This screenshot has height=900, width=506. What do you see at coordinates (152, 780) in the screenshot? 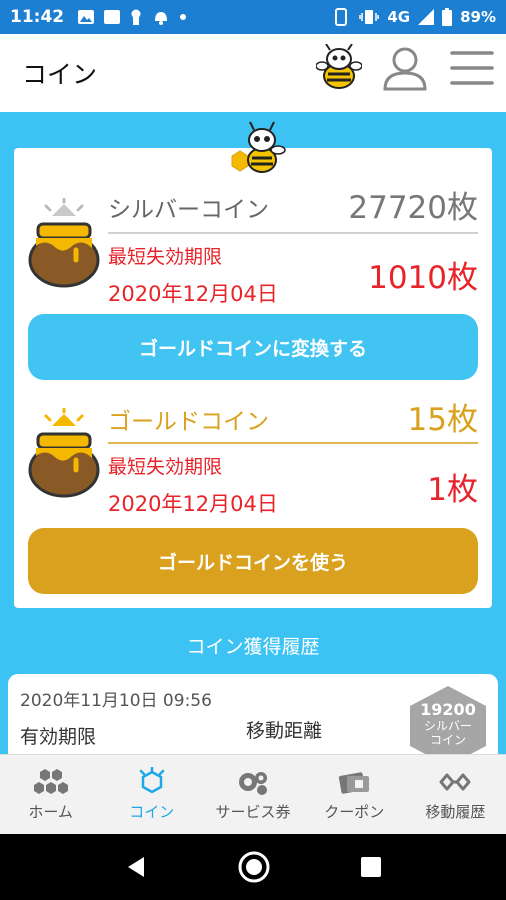
I see `coin-icon` at bounding box center [152, 780].